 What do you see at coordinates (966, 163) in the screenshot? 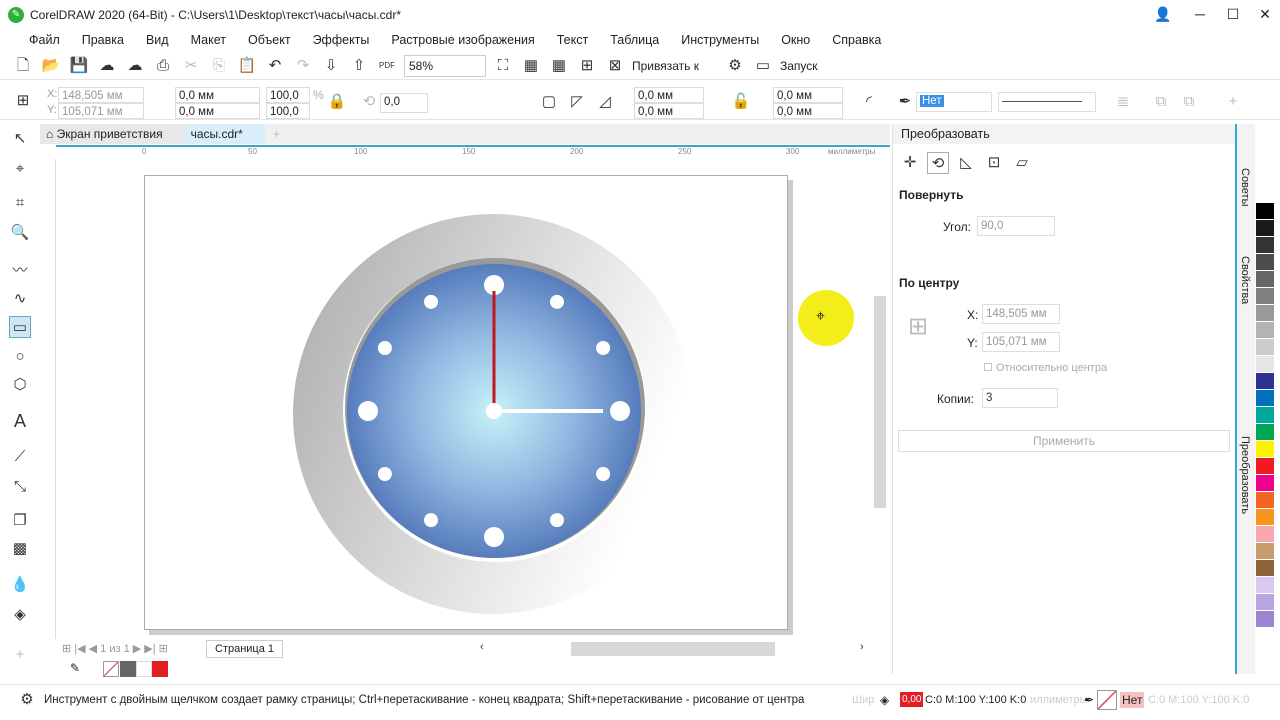
I see `scale-mirror-icon: ◺` at bounding box center [966, 163].